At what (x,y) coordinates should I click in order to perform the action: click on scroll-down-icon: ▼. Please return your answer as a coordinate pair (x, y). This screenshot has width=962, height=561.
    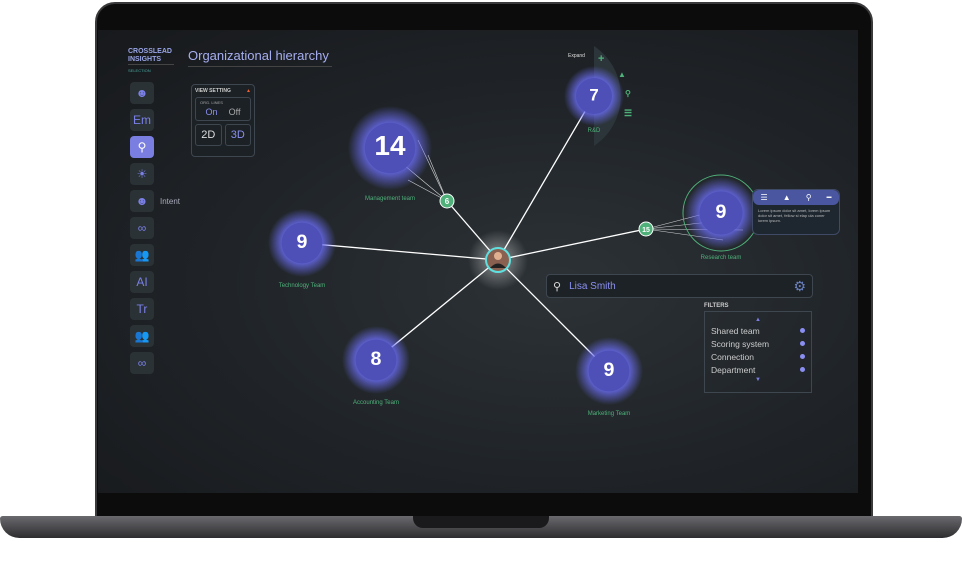
    Looking at the image, I should click on (758, 380).